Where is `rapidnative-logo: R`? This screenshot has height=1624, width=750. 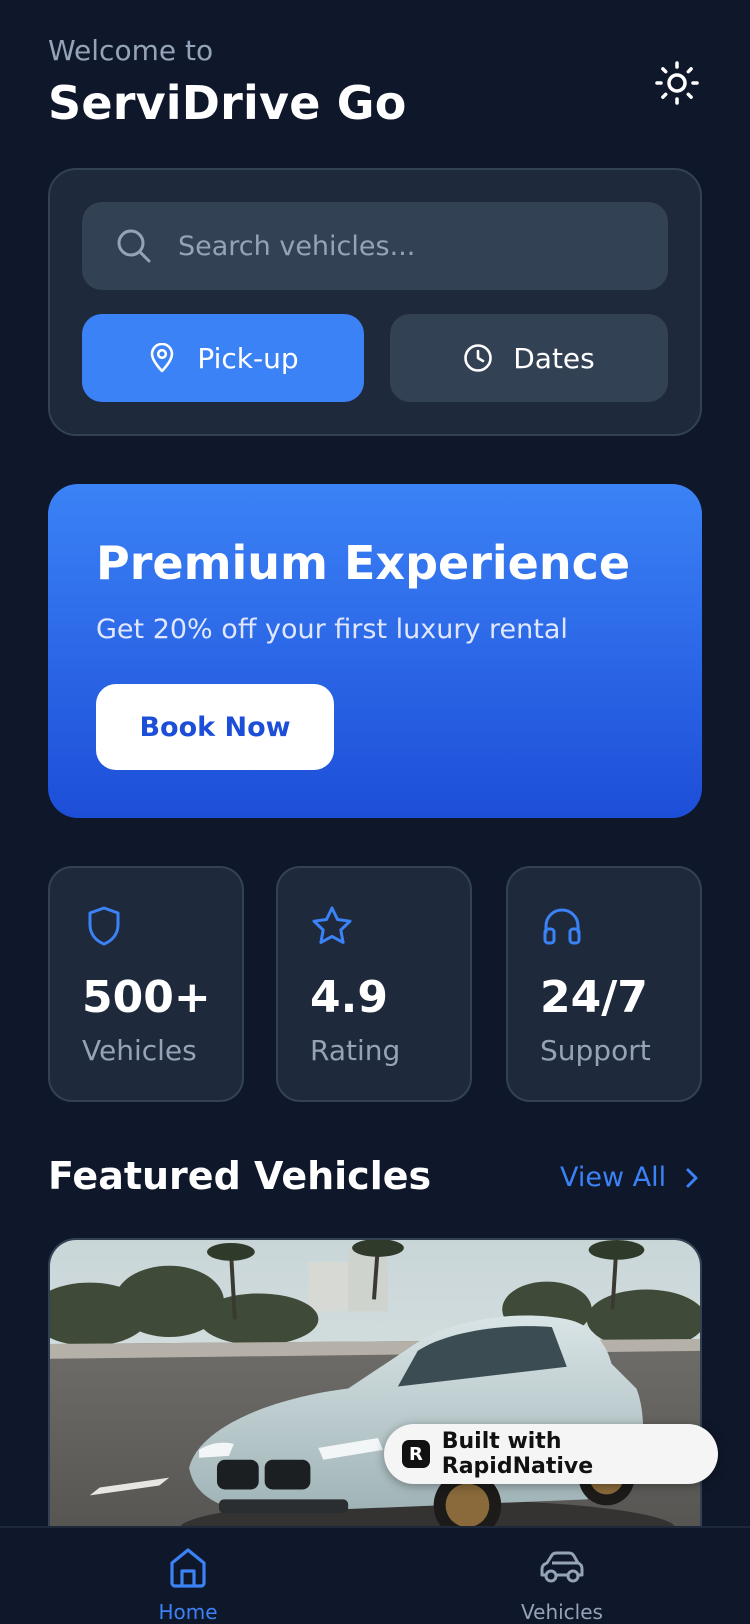
rapidnative-logo: R is located at coordinates (416, 1454).